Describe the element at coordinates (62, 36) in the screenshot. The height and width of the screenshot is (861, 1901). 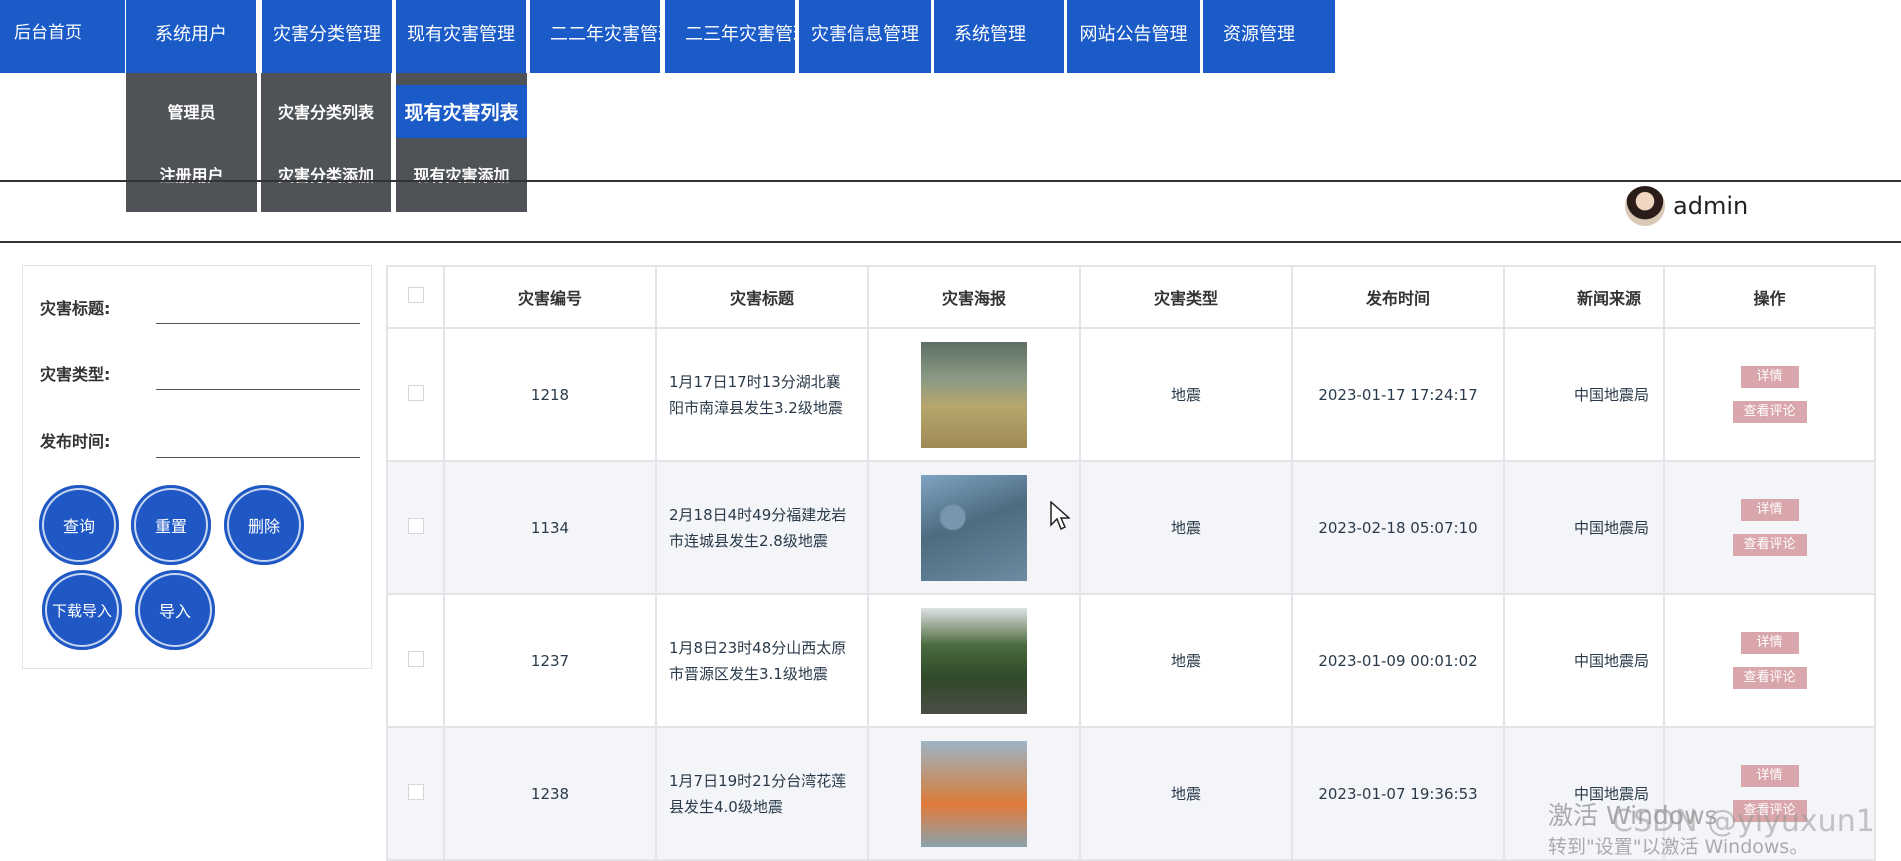
I see `nav-home: 后台首页` at that location.